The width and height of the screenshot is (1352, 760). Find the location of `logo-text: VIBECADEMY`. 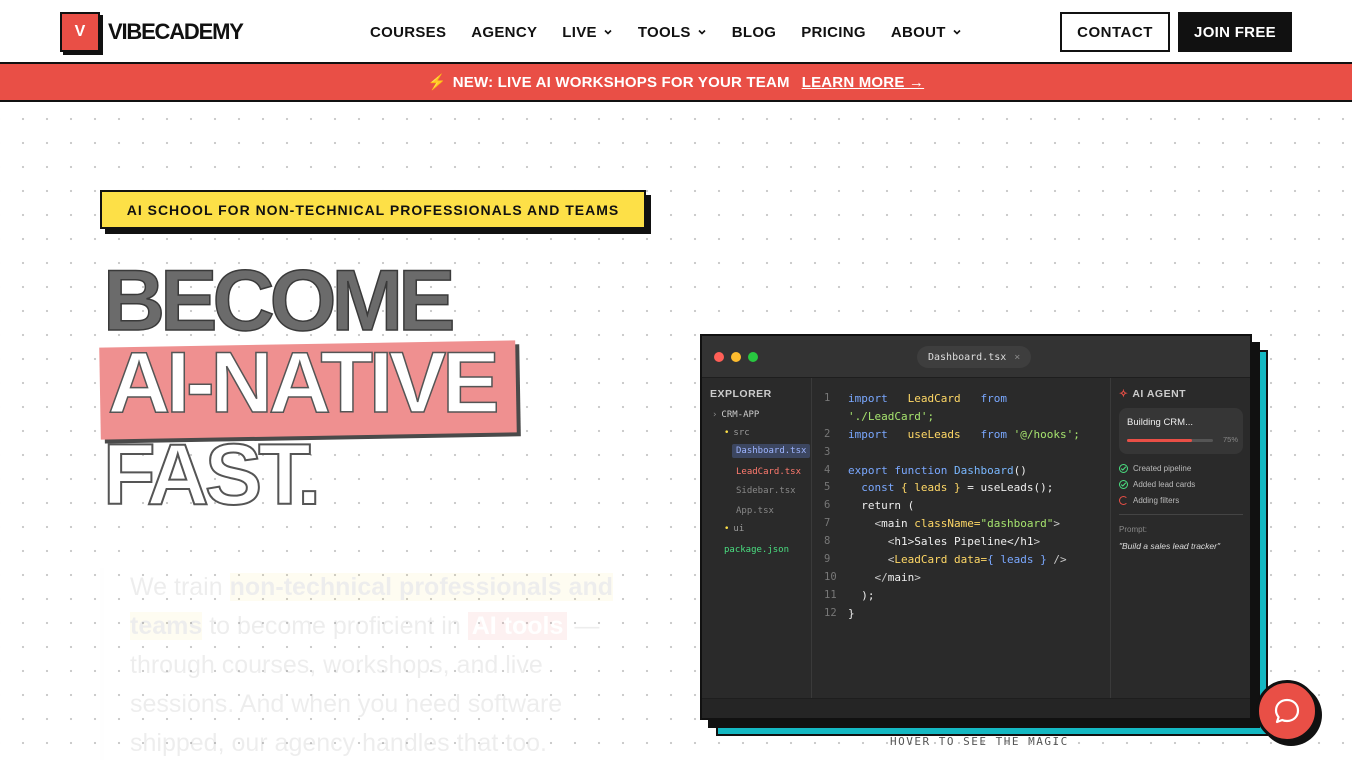

logo-text: VIBECADEMY is located at coordinates (176, 31).